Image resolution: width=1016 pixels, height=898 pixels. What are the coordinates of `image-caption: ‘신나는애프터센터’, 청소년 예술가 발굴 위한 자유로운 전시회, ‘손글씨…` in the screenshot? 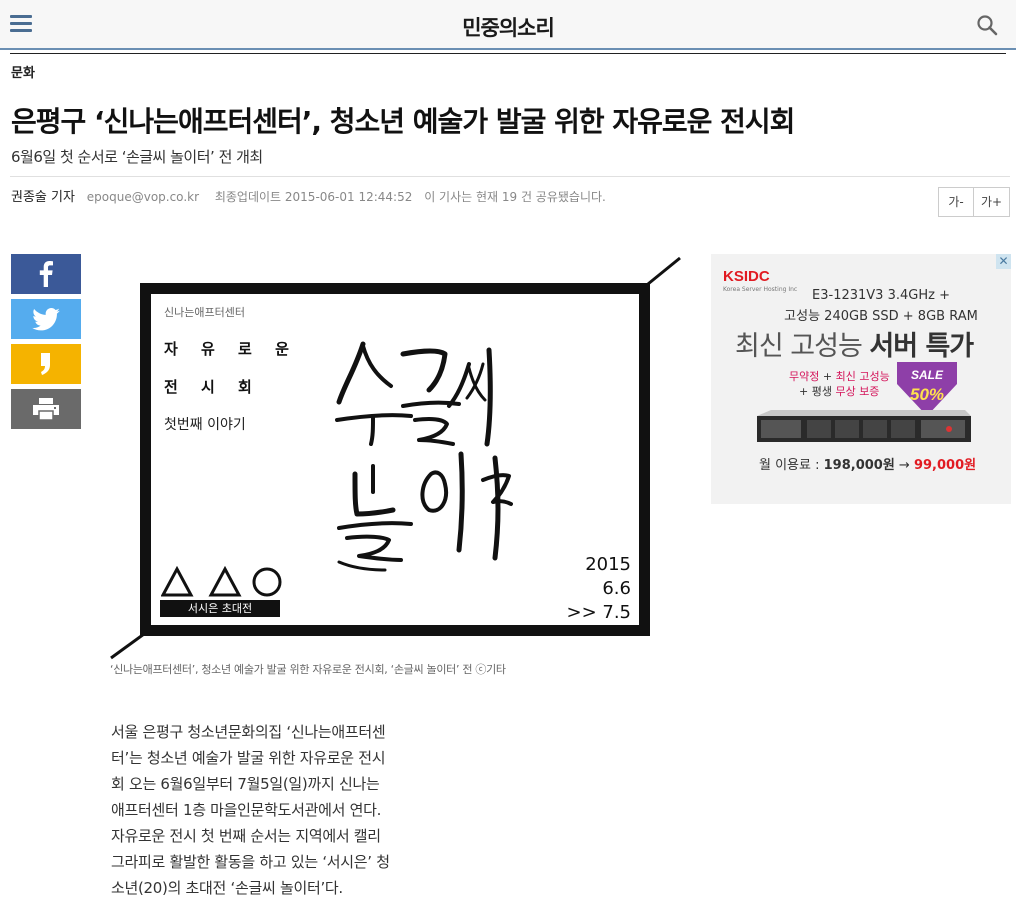 It's located at (308, 669).